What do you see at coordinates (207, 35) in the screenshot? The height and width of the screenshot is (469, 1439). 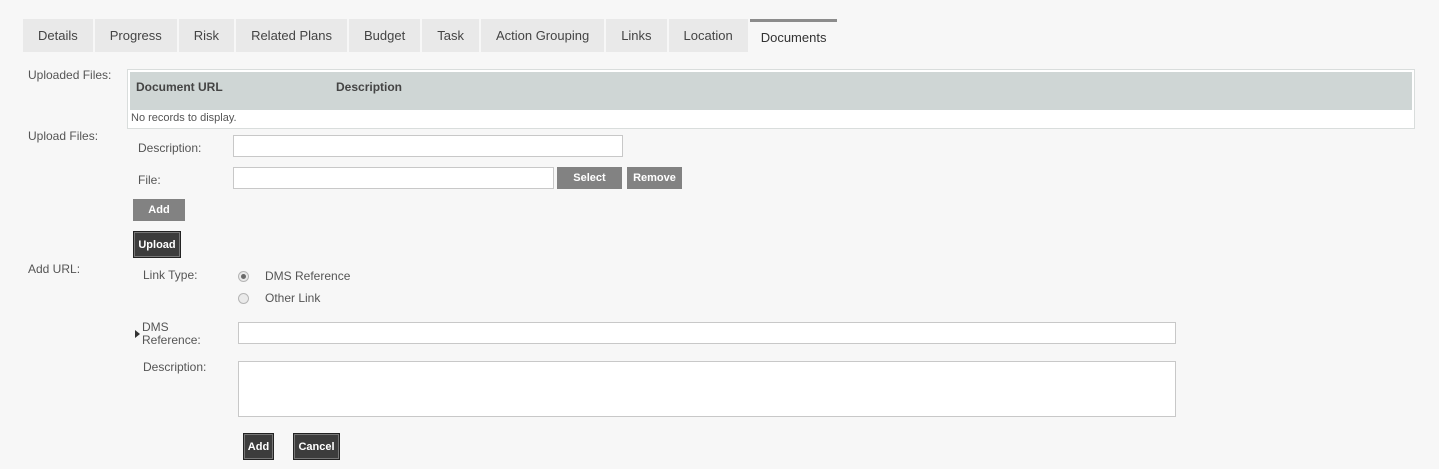 I see `tab-risk: Risk` at bounding box center [207, 35].